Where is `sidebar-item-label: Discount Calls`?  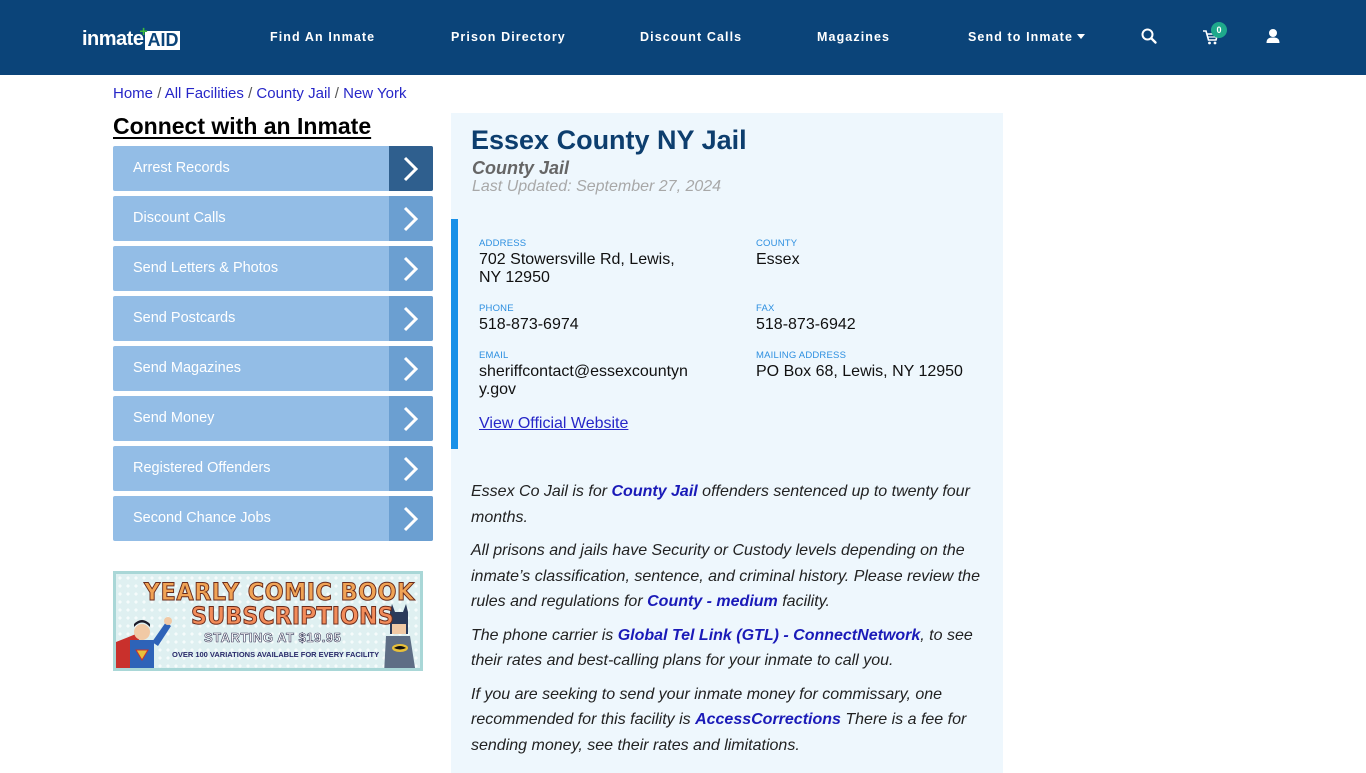
sidebar-item-label: Discount Calls is located at coordinates (179, 218).